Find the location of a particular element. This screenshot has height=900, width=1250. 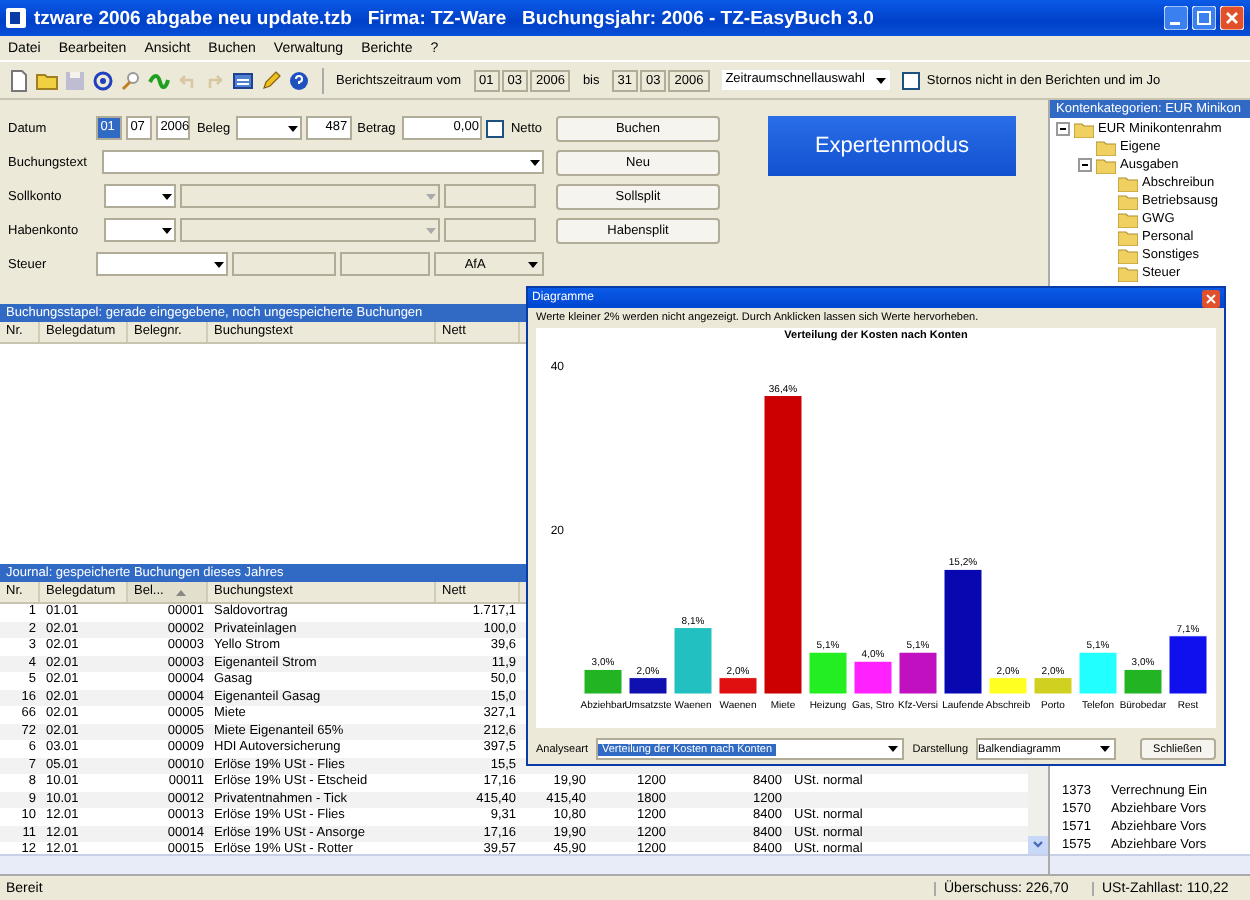

scroll-down-icon is located at coordinates (1038, 845).